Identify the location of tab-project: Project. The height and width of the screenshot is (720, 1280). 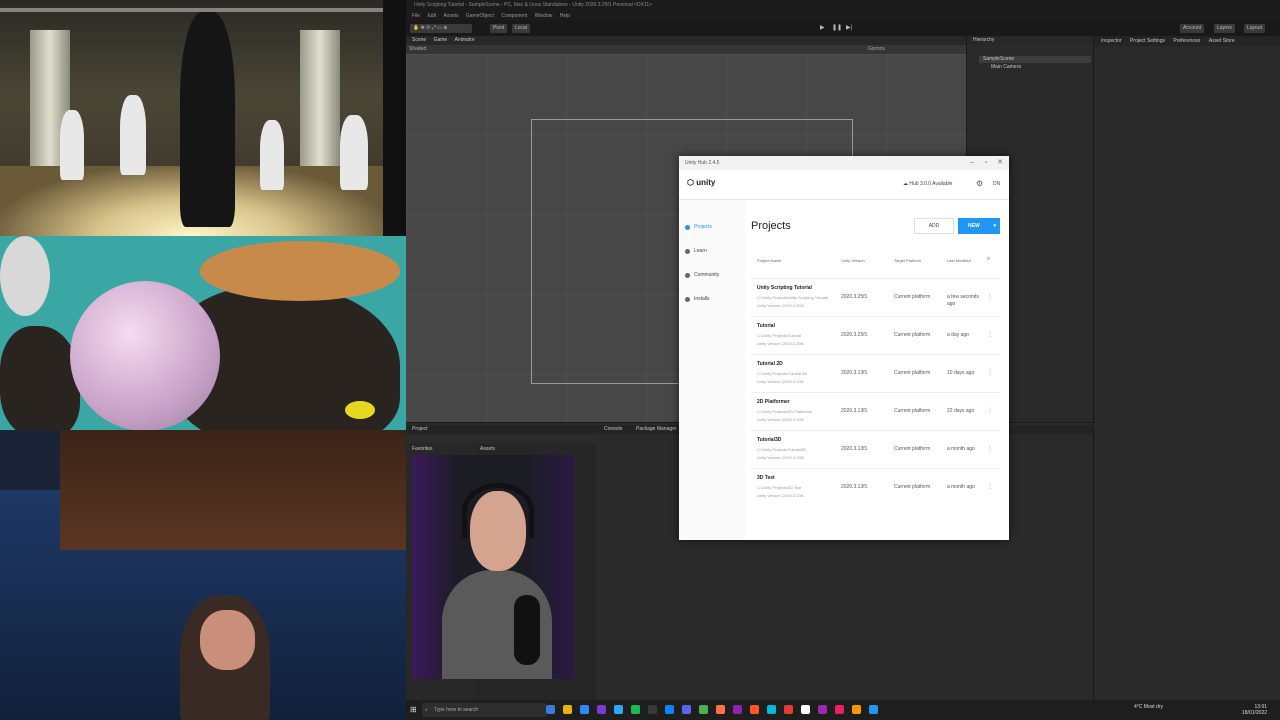
(420, 429).